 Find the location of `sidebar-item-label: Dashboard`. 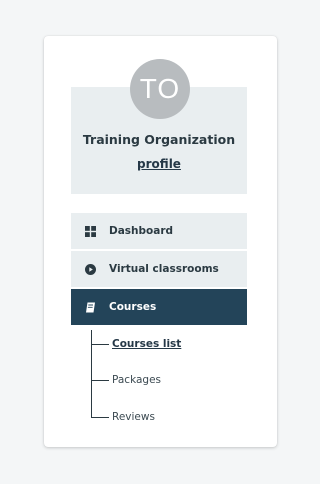

sidebar-item-label: Dashboard is located at coordinates (141, 231).